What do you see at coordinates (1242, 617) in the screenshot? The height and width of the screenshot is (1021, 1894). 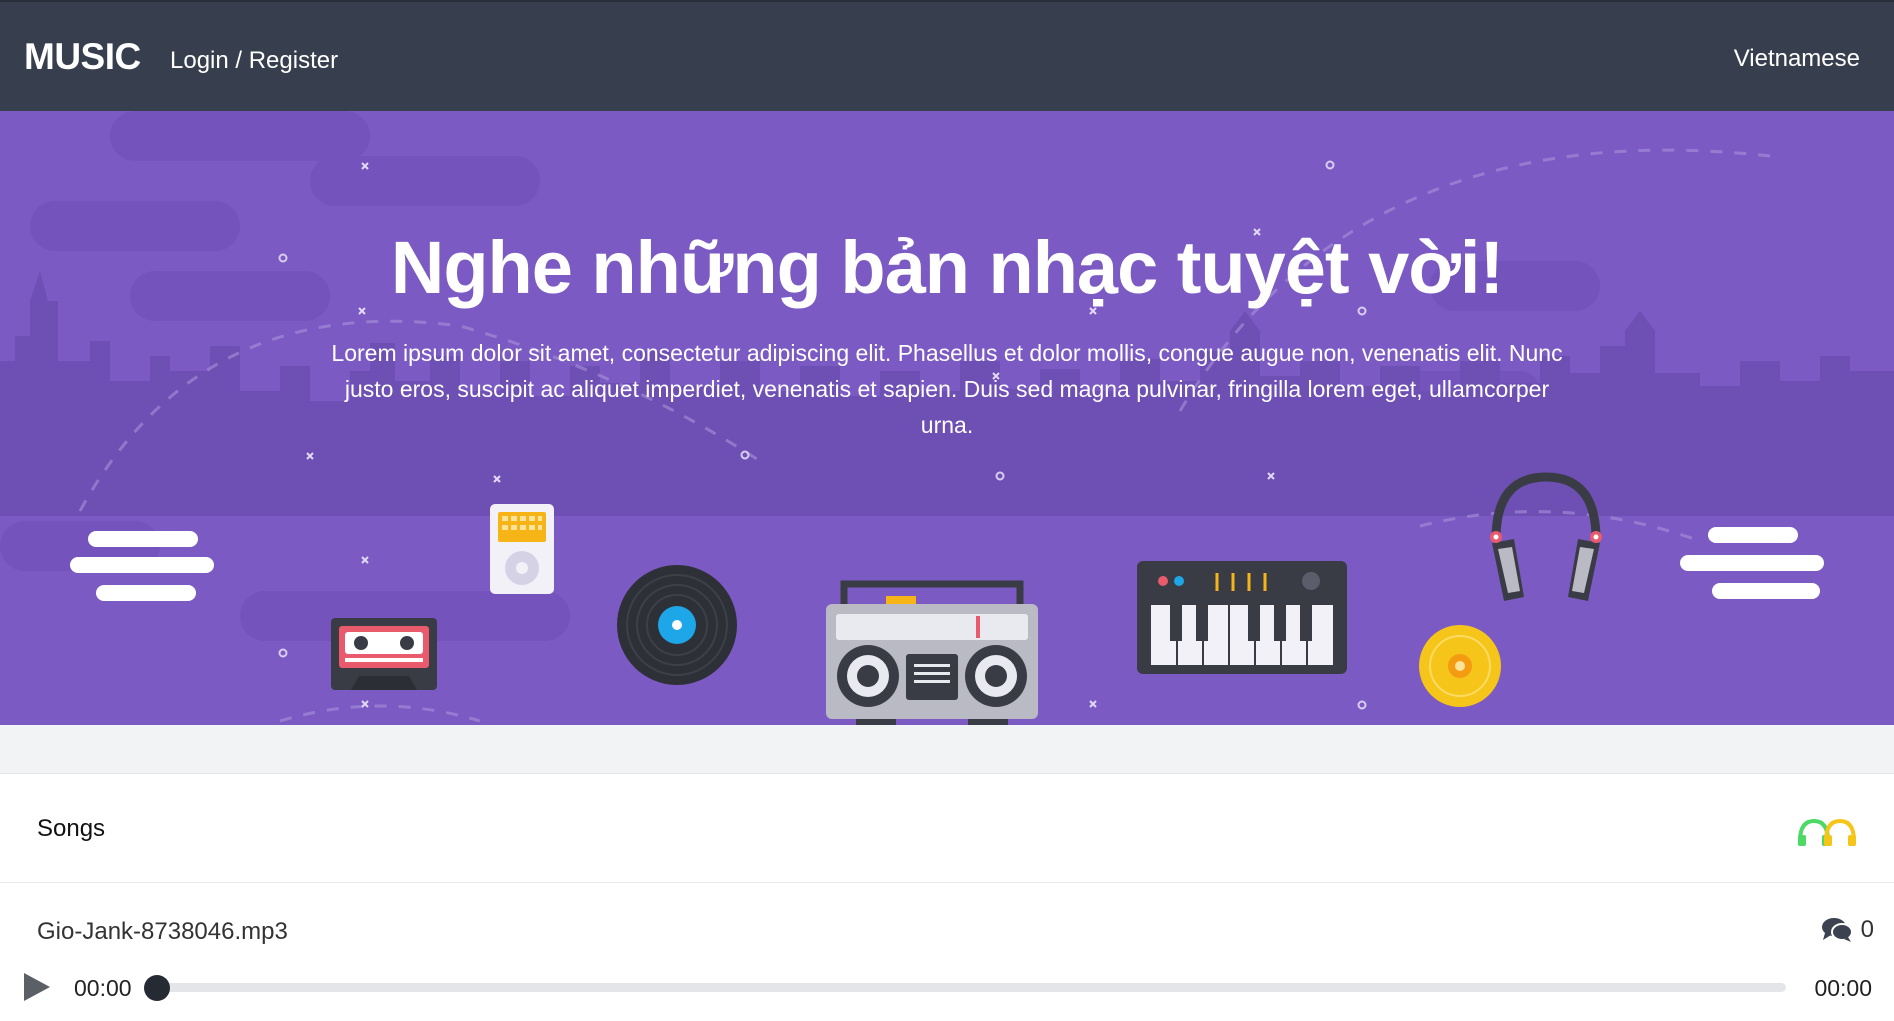 I see `keyboard-synth-icon` at bounding box center [1242, 617].